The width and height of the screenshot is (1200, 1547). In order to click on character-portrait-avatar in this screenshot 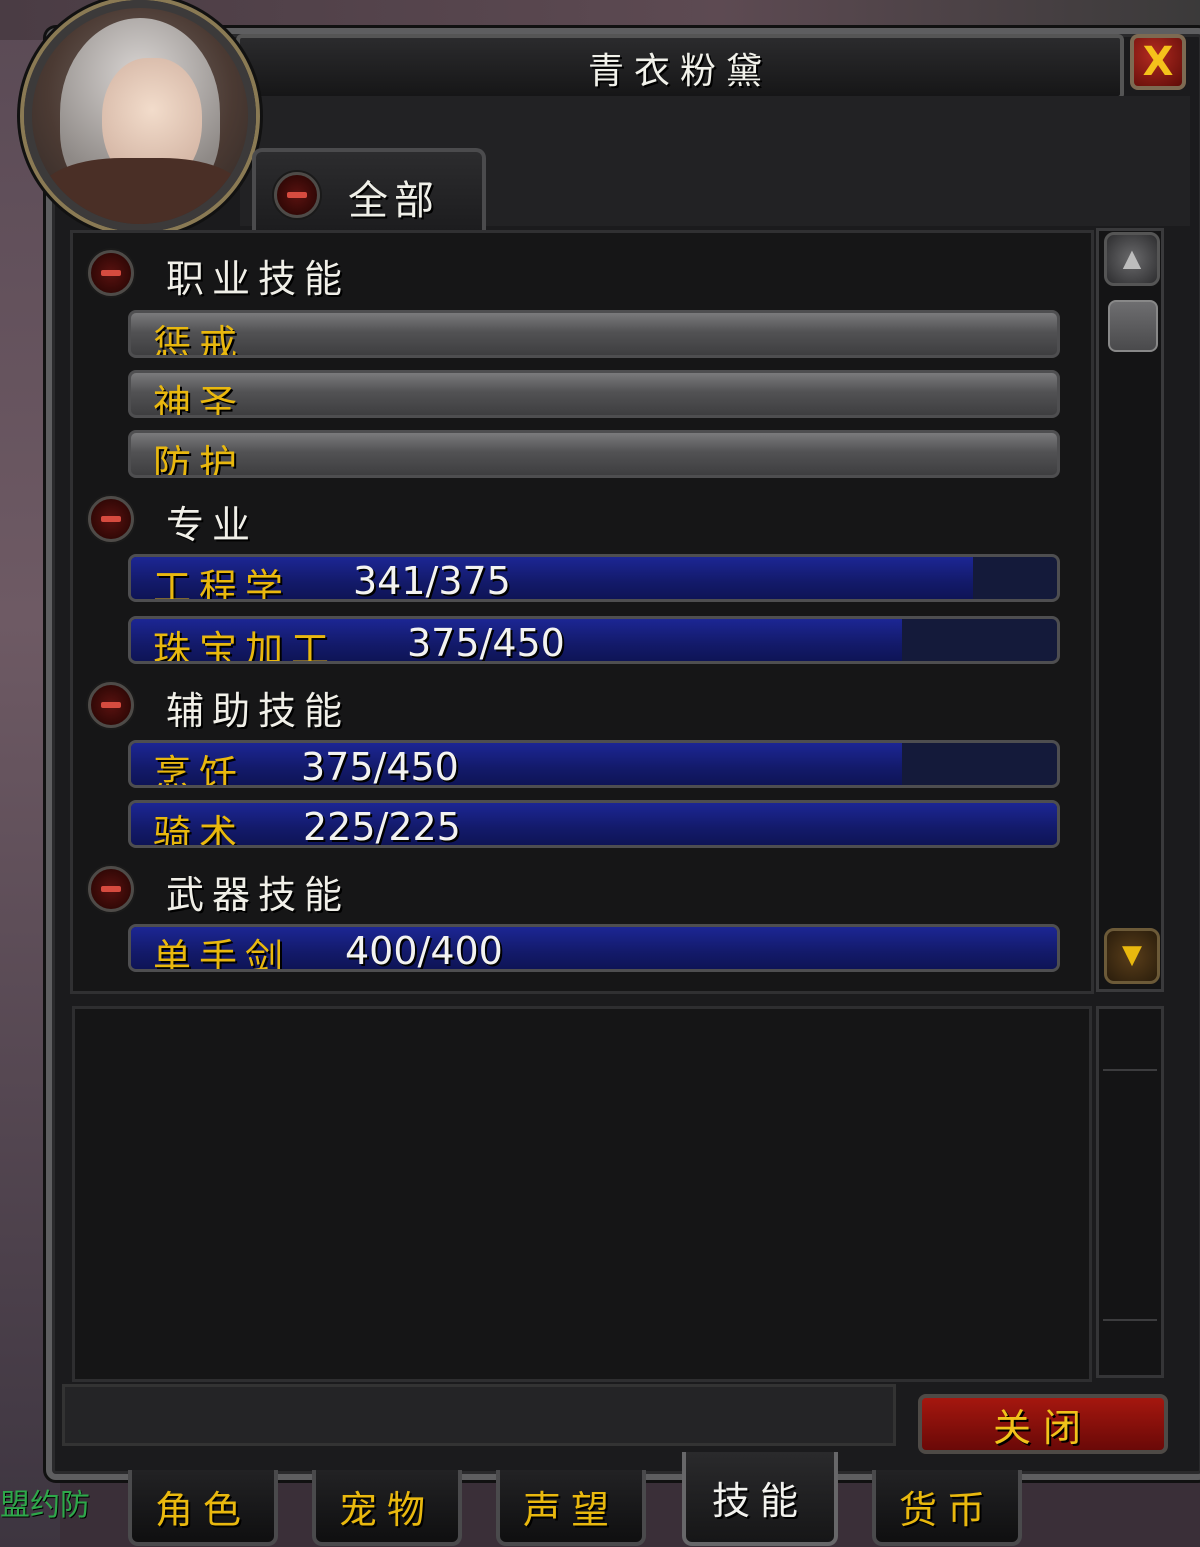, I will do `click(140, 116)`.